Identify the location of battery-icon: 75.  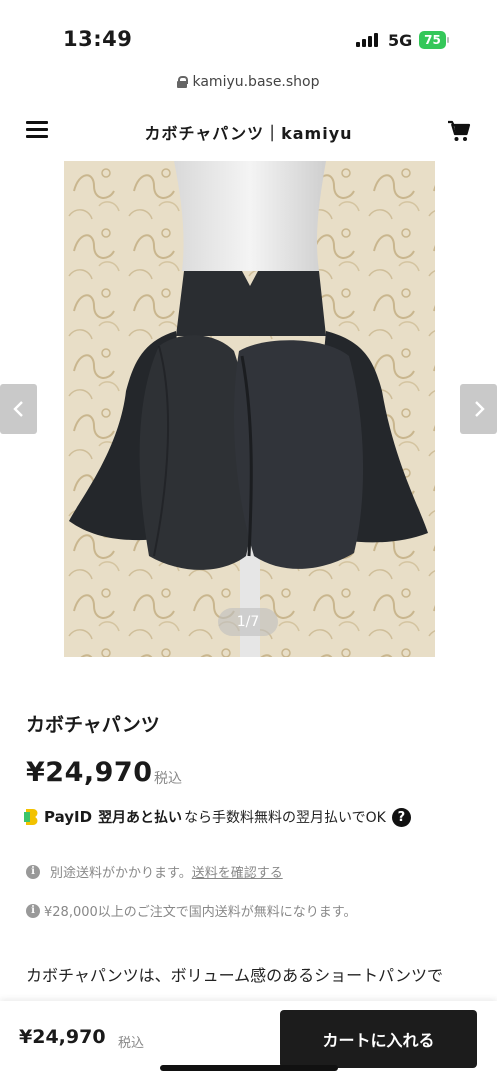
(434, 40).